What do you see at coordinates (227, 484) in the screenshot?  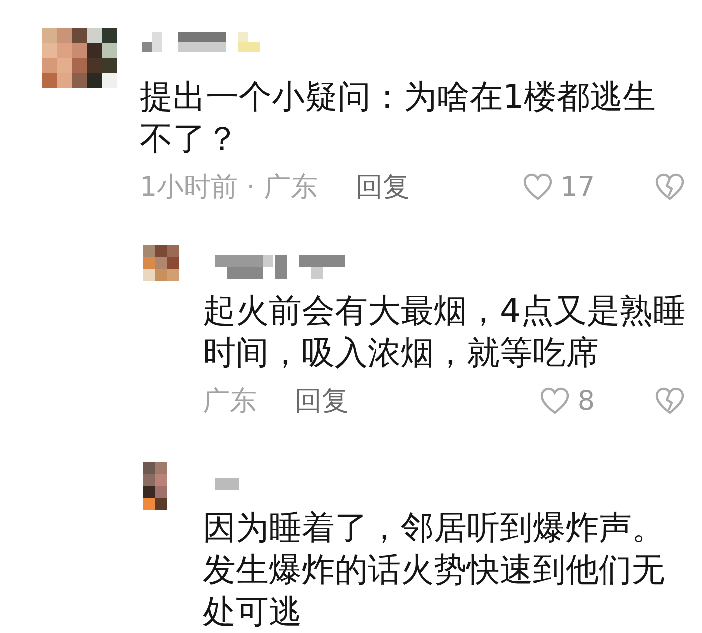 I see `blurred-name-drawing` at bounding box center [227, 484].